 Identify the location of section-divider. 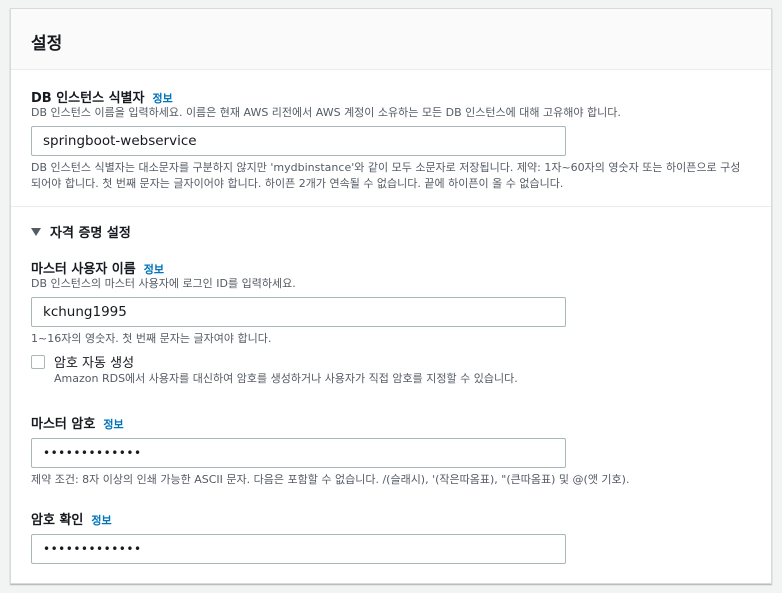
(391, 206).